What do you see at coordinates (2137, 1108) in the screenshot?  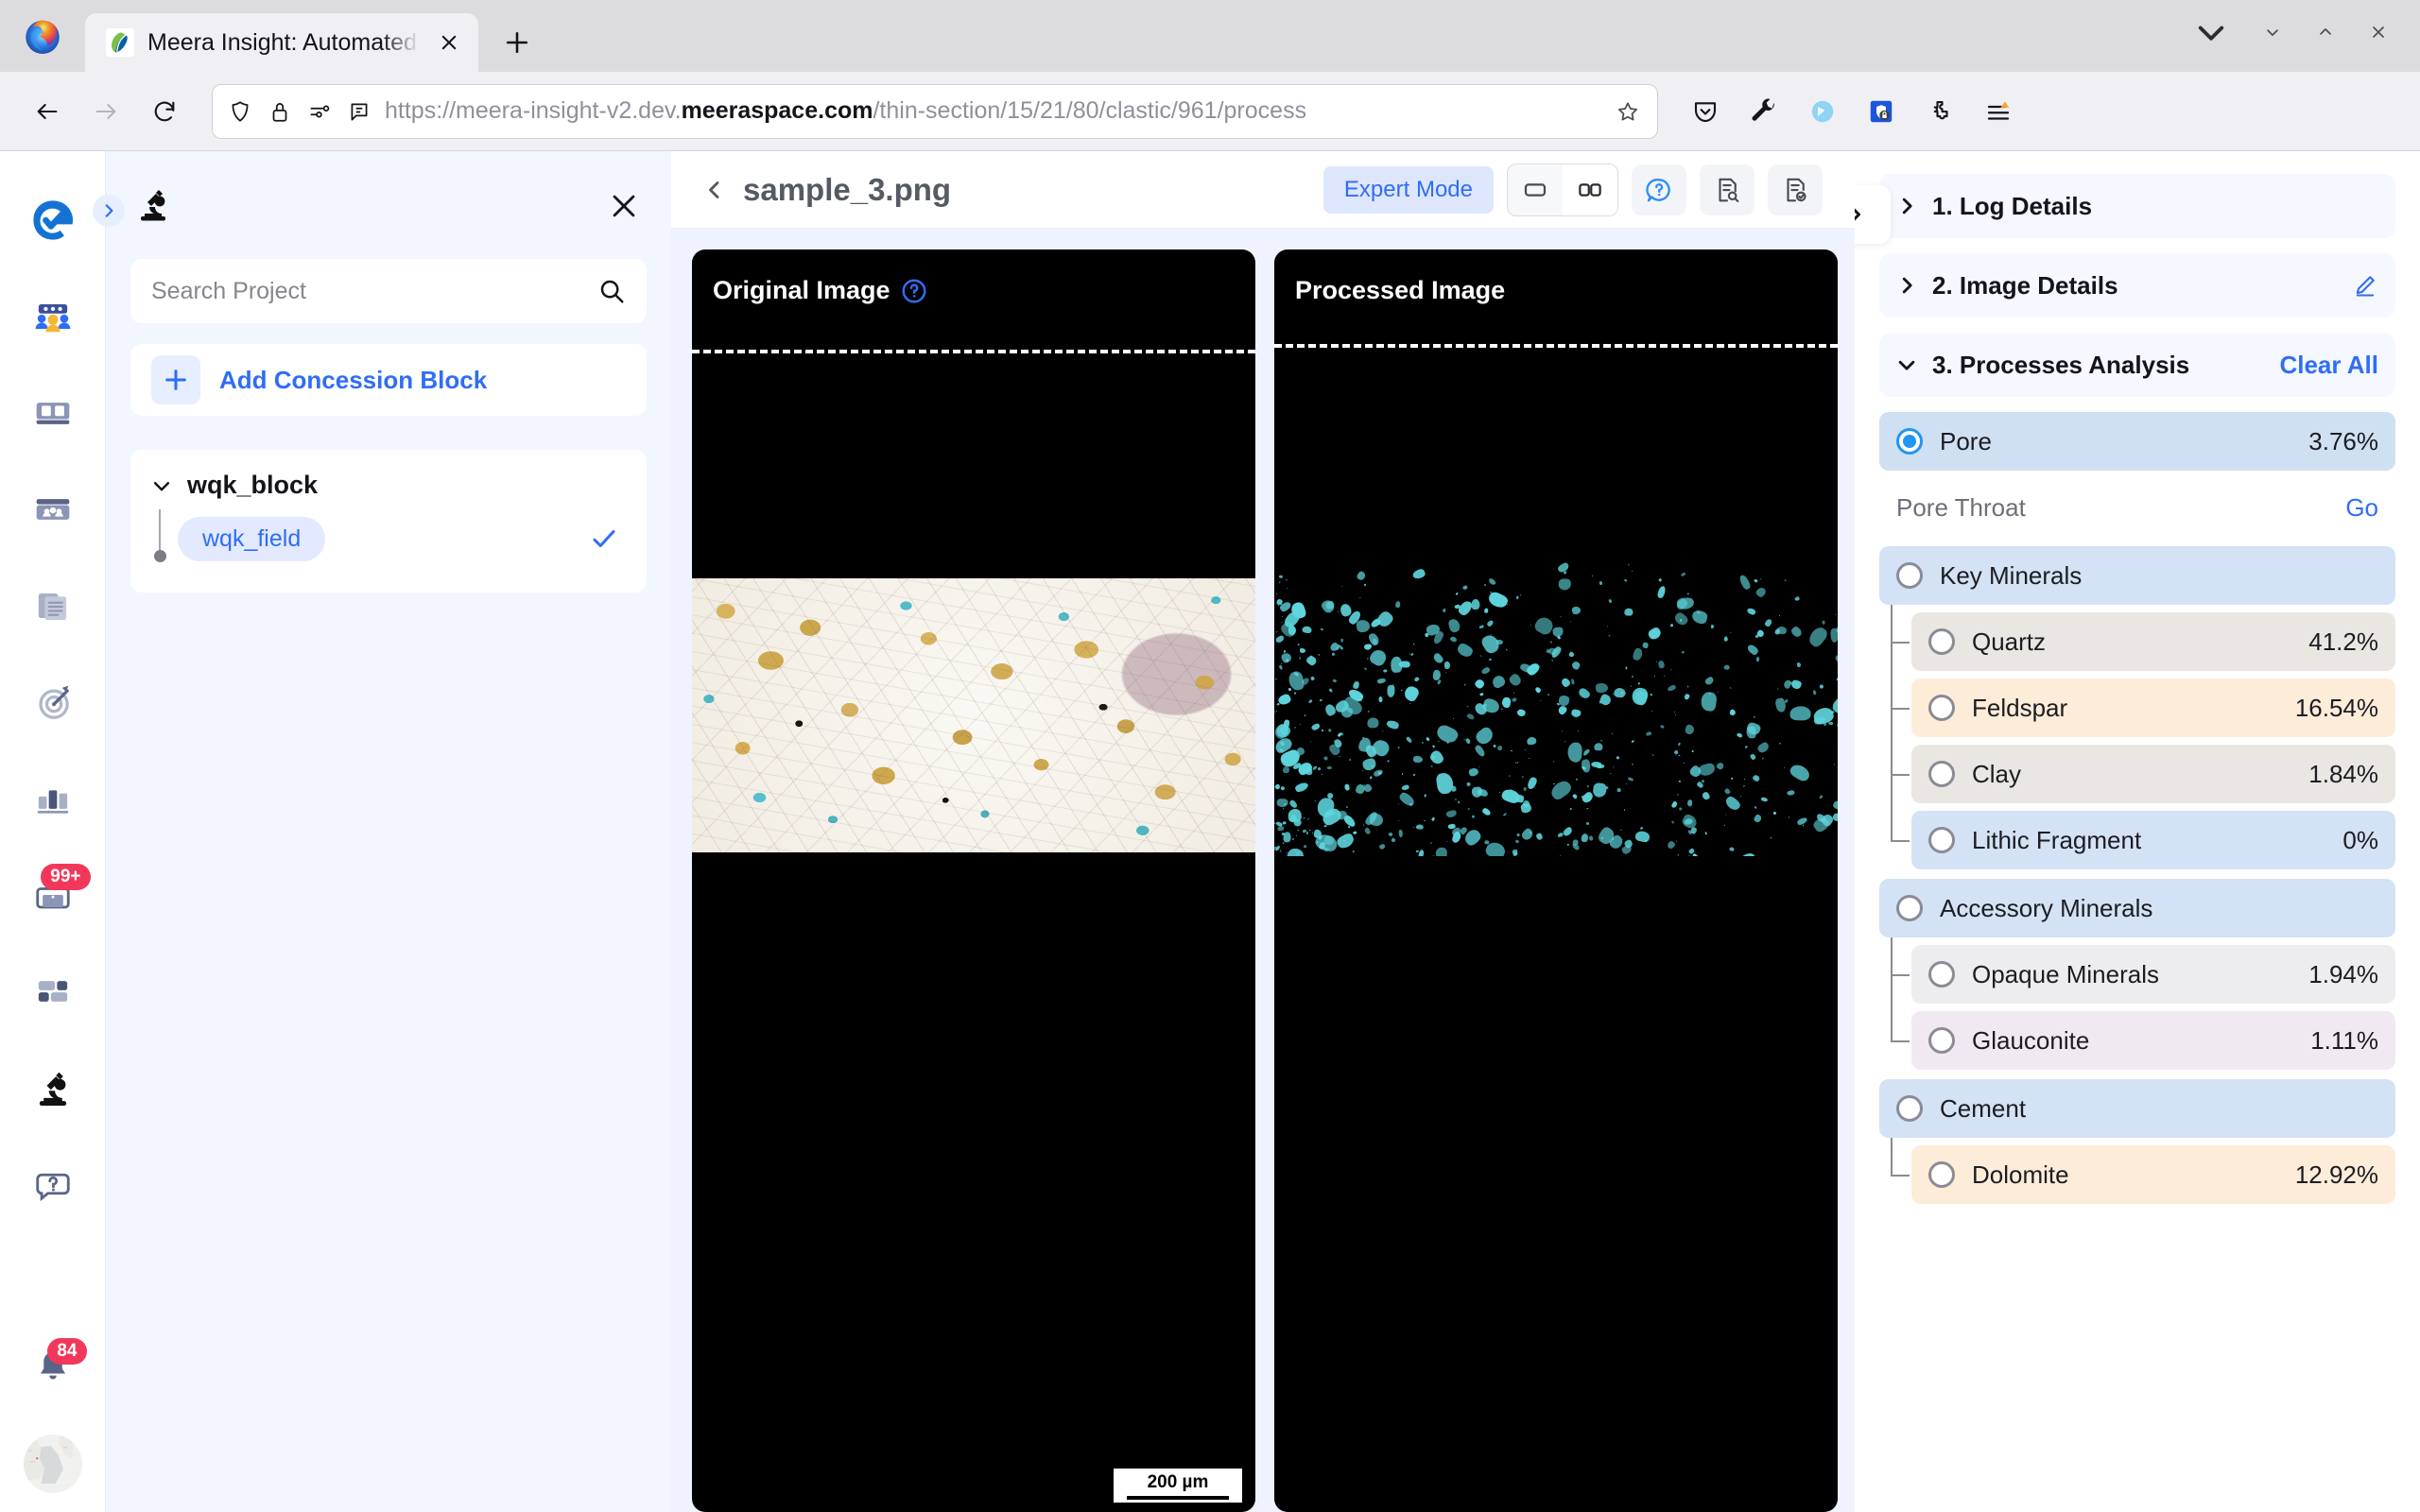 I see `group-header-cement: Cement` at bounding box center [2137, 1108].